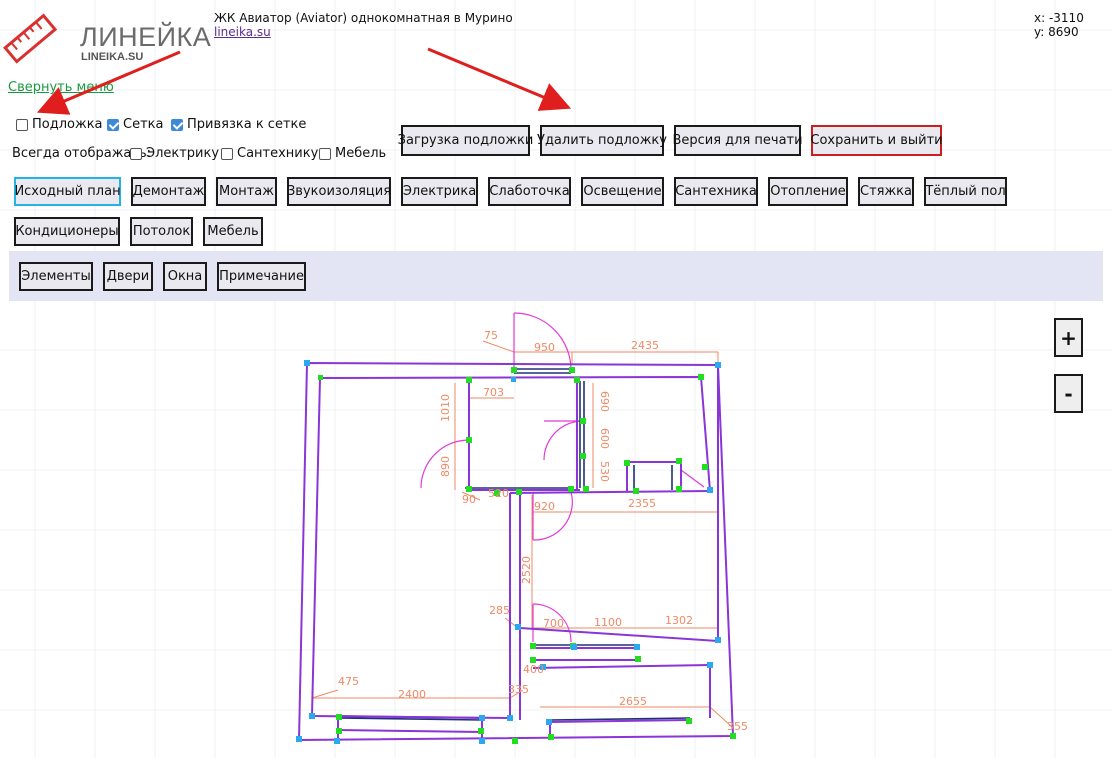 The width and height of the screenshot is (1112, 758). What do you see at coordinates (278, 153) in the screenshot?
I see `plumbing-label: Сантехнику` at bounding box center [278, 153].